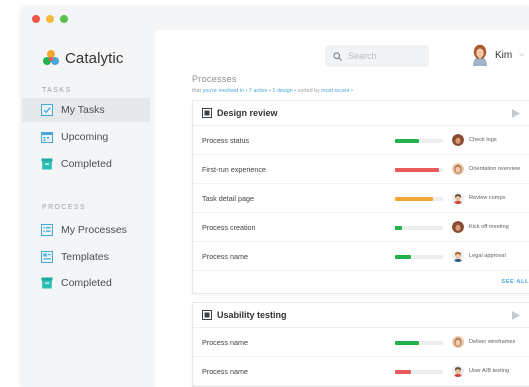 This screenshot has height=387, width=529. I want to click on task-name: Check logs, so click(483, 140).